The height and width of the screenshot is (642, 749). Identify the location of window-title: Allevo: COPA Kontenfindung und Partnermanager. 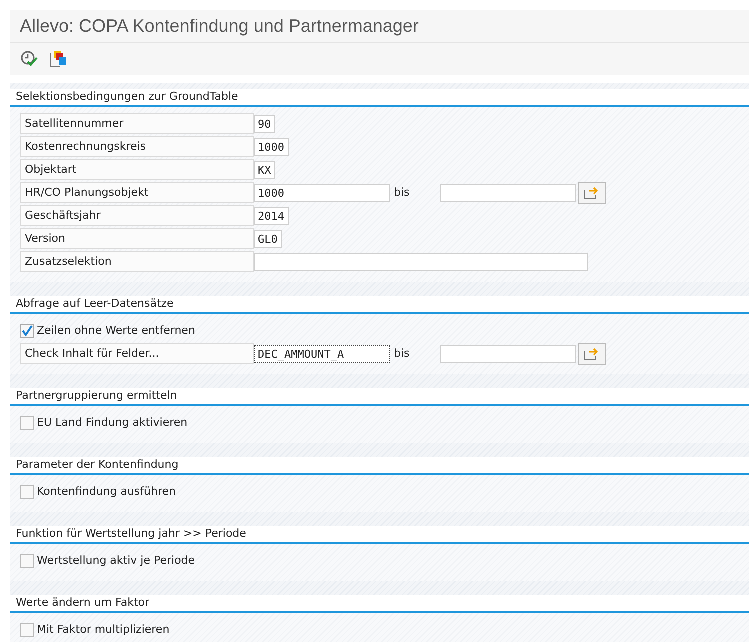
(379, 26).